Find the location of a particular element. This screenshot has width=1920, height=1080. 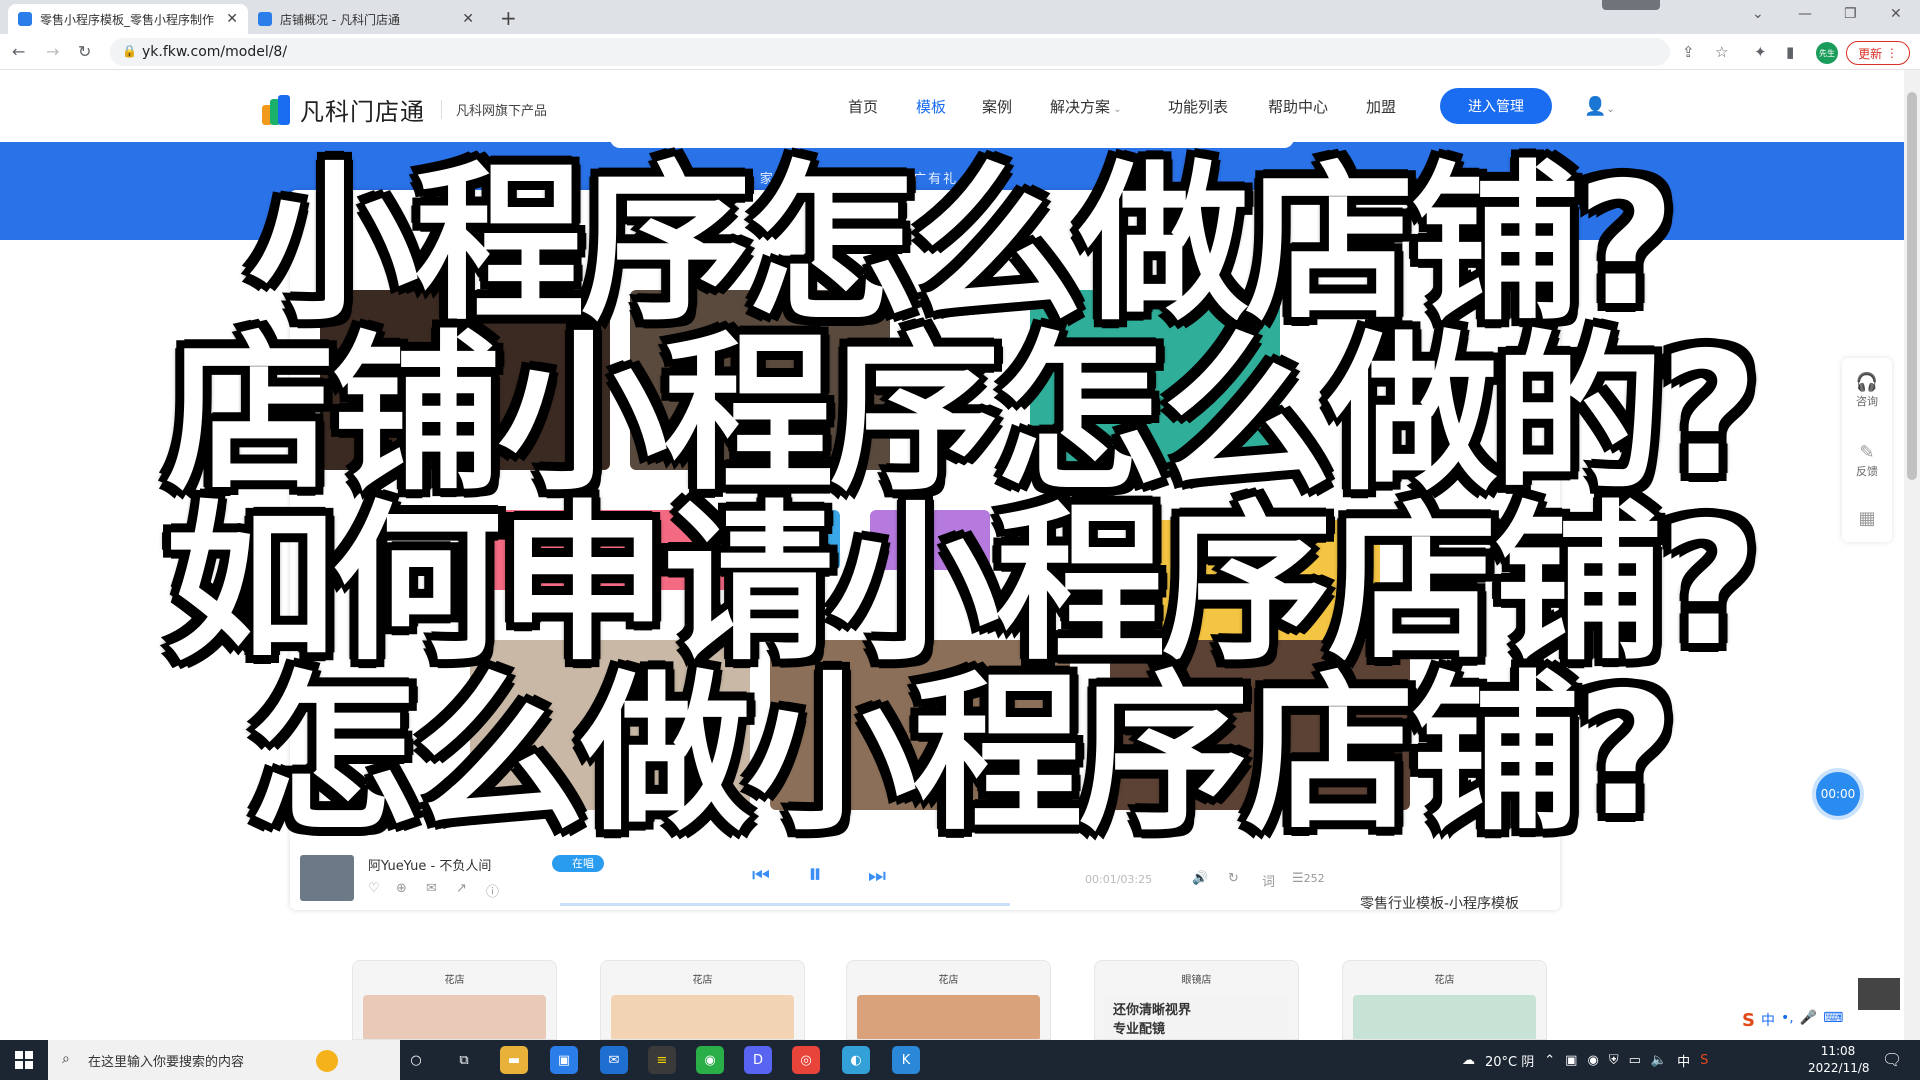

k-app-icon: K is located at coordinates (906, 1060).